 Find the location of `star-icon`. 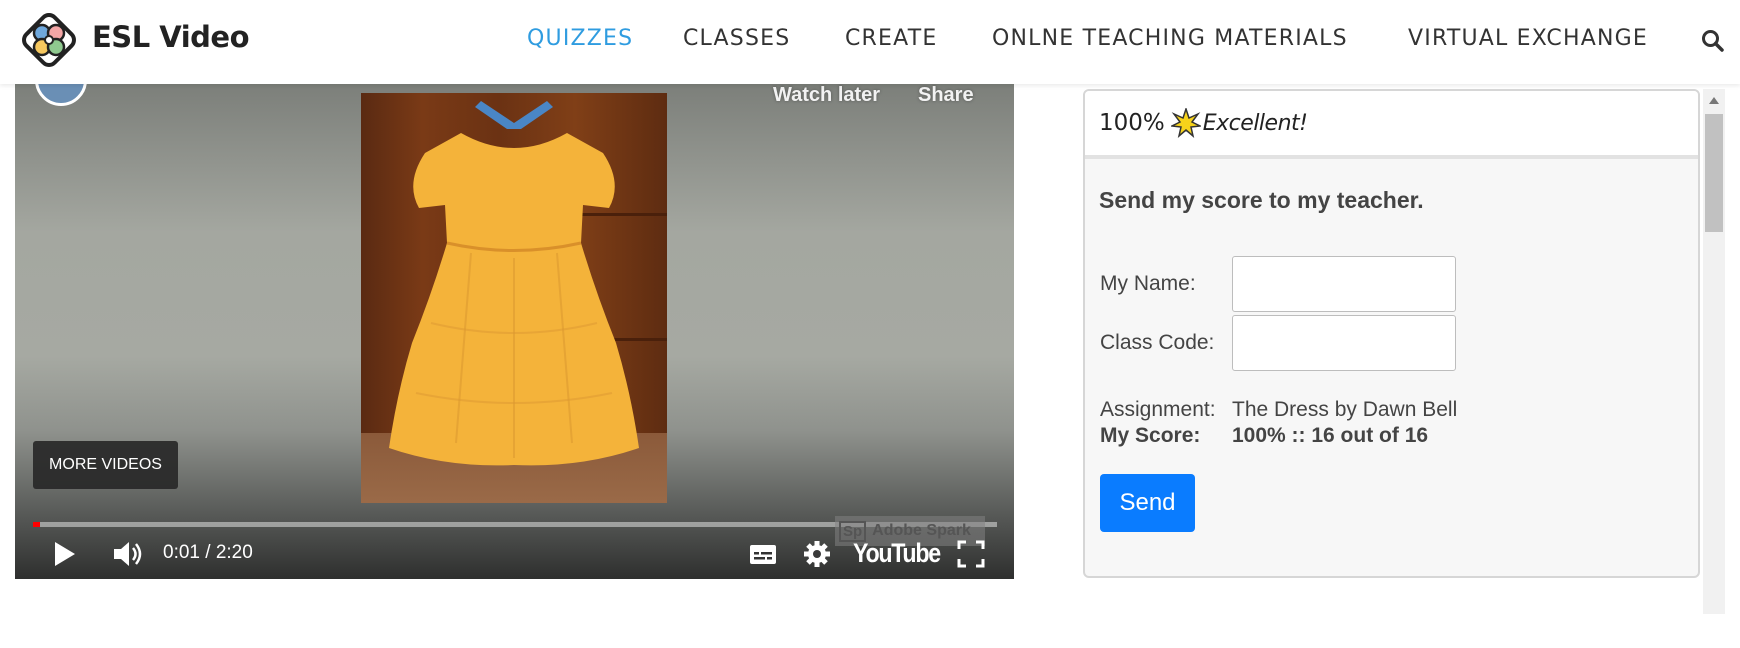

star-icon is located at coordinates (1185, 123).